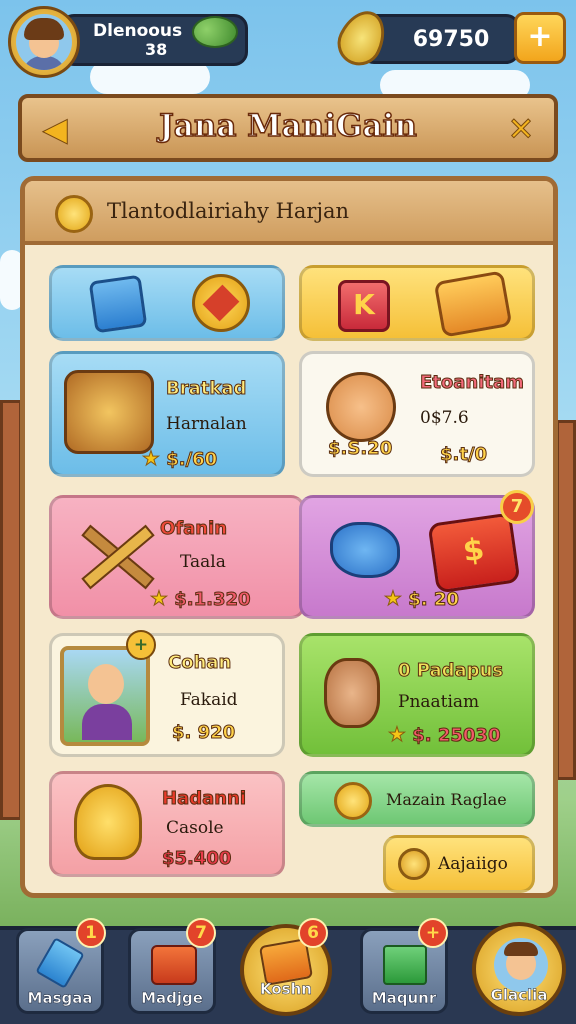 This screenshot has height=1024, width=576. What do you see at coordinates (439, 702) in the screenshot?
I see `item-subtitle: Pnaatiam` at bounding box center [439, 702].